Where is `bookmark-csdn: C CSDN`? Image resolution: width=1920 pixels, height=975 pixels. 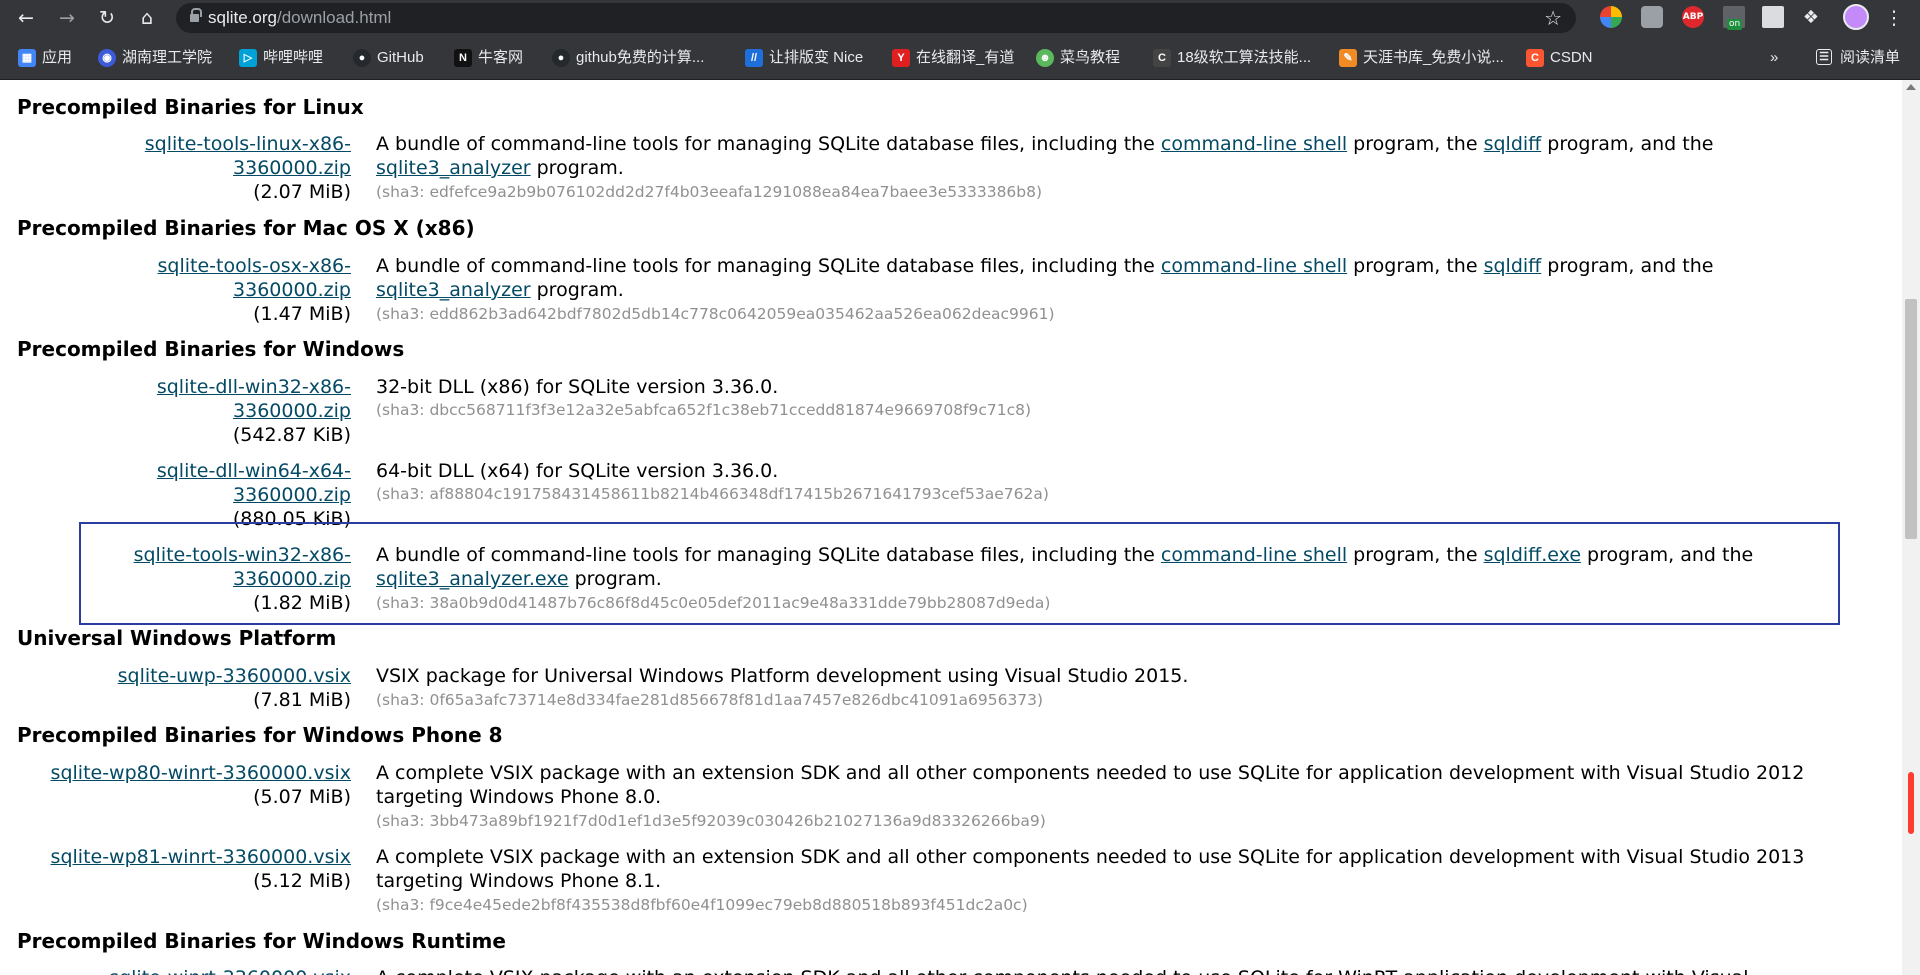
bookmark-csdn: C CSDN is located at coordinates (1559, 58).